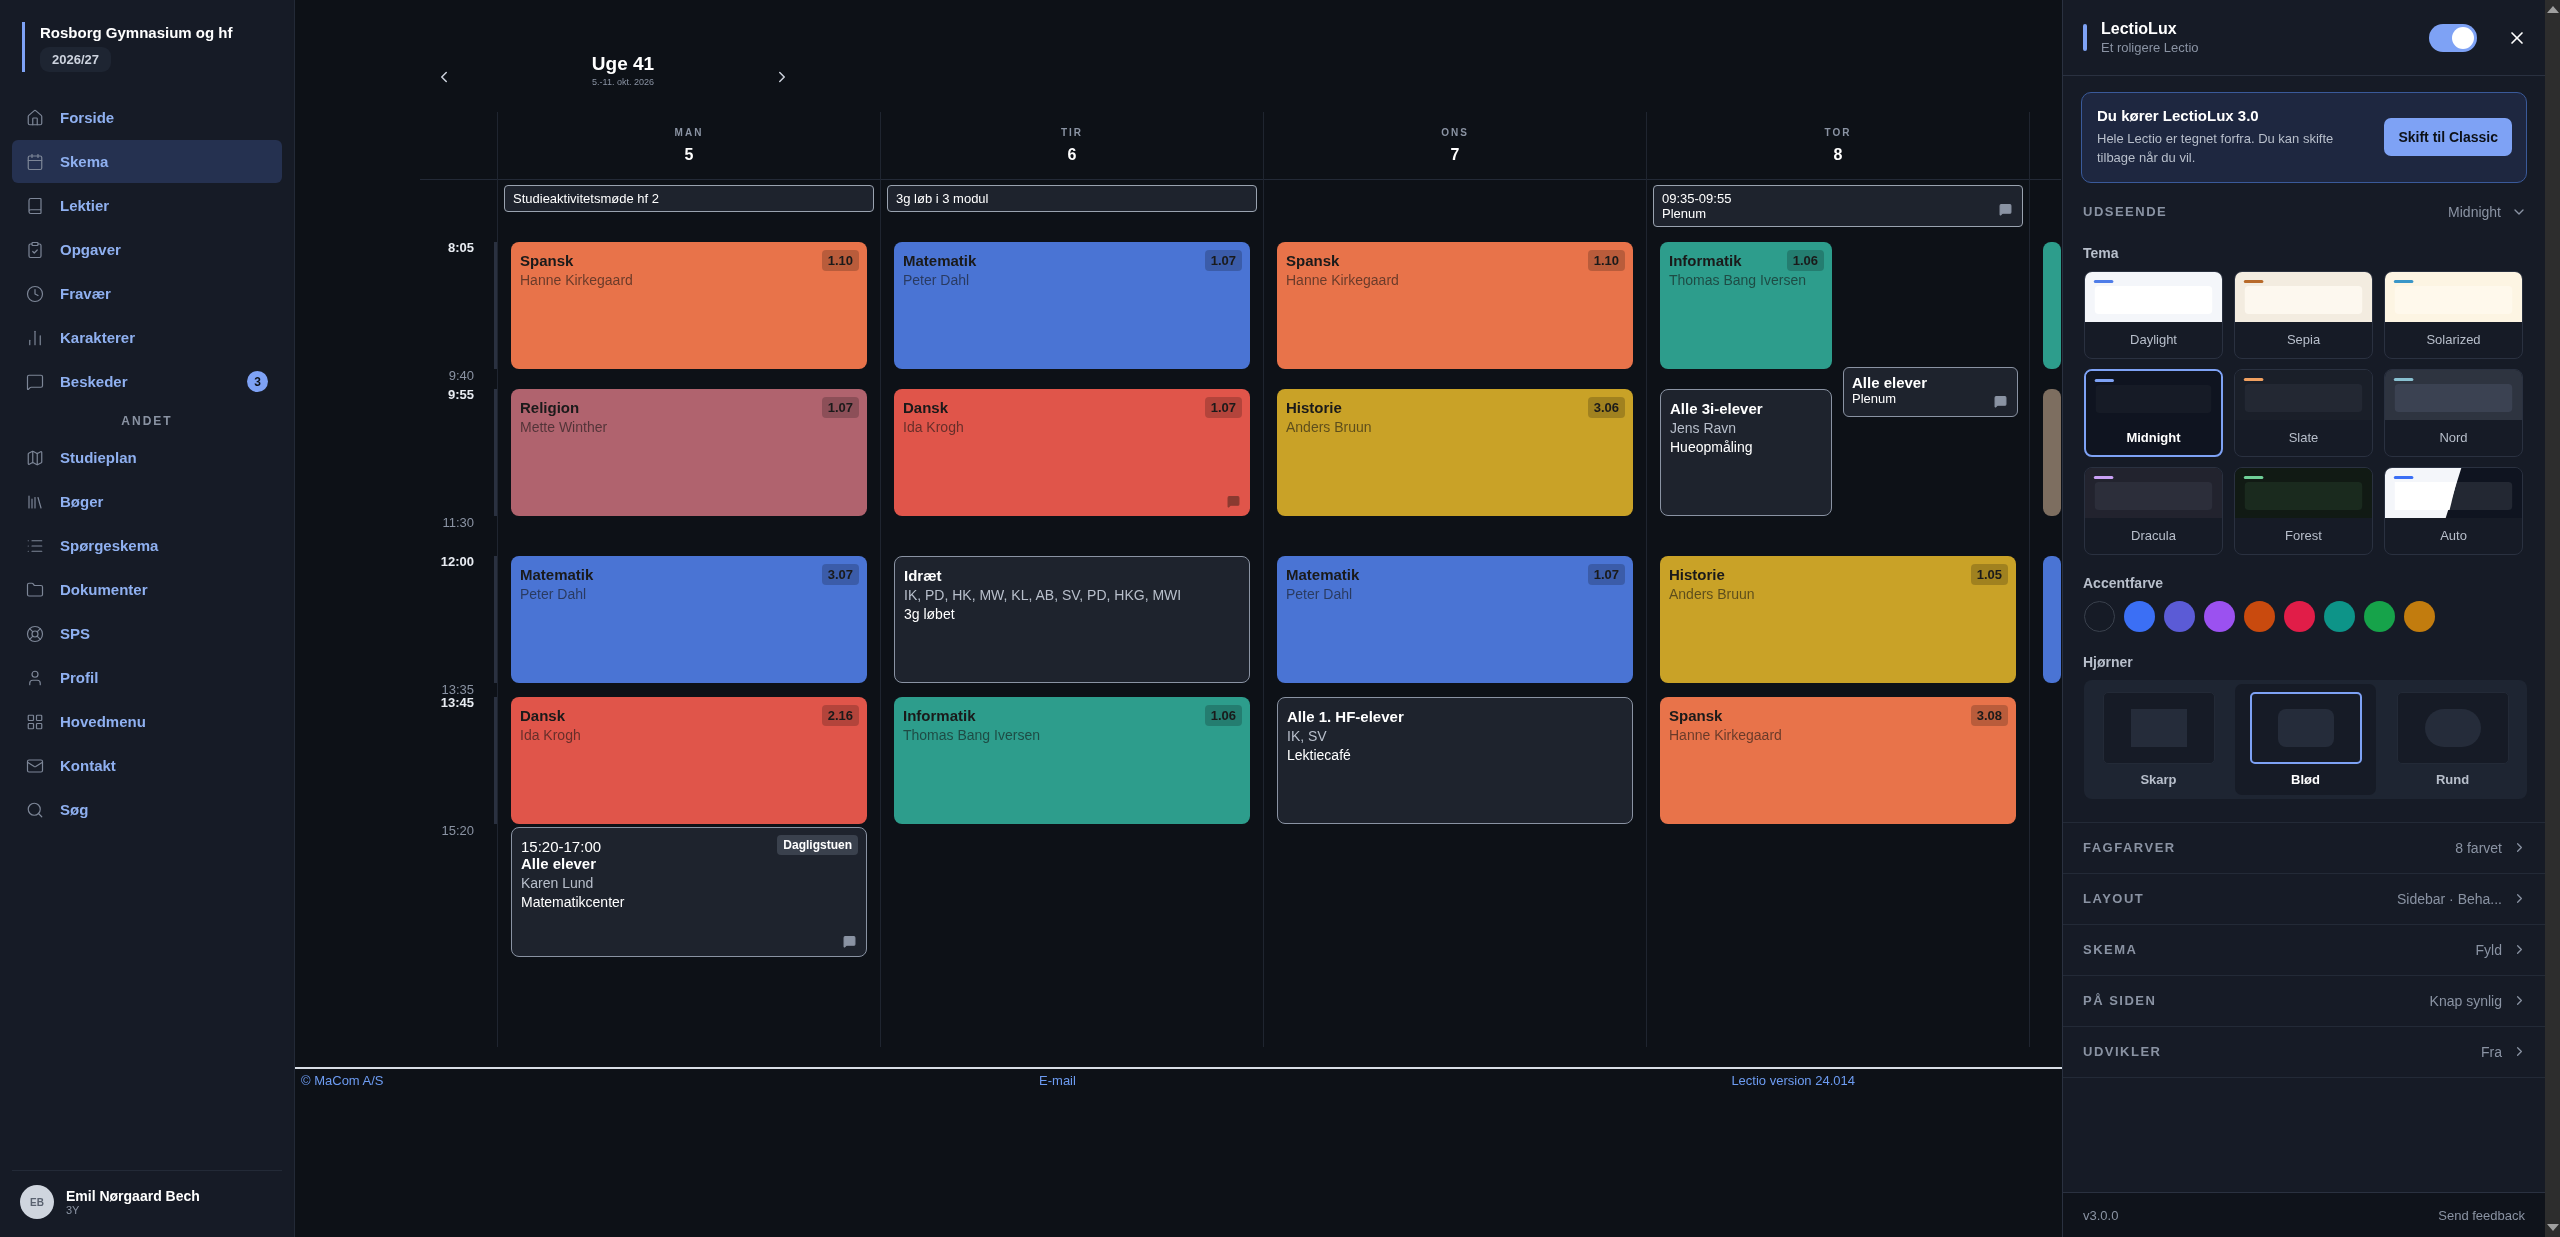 The image size is (2560, 1237). Describe the element at coordinates (689, 198) in the screenshot. I see `all-day-event: Studieaktivitetsmøde hf 2` at that location.